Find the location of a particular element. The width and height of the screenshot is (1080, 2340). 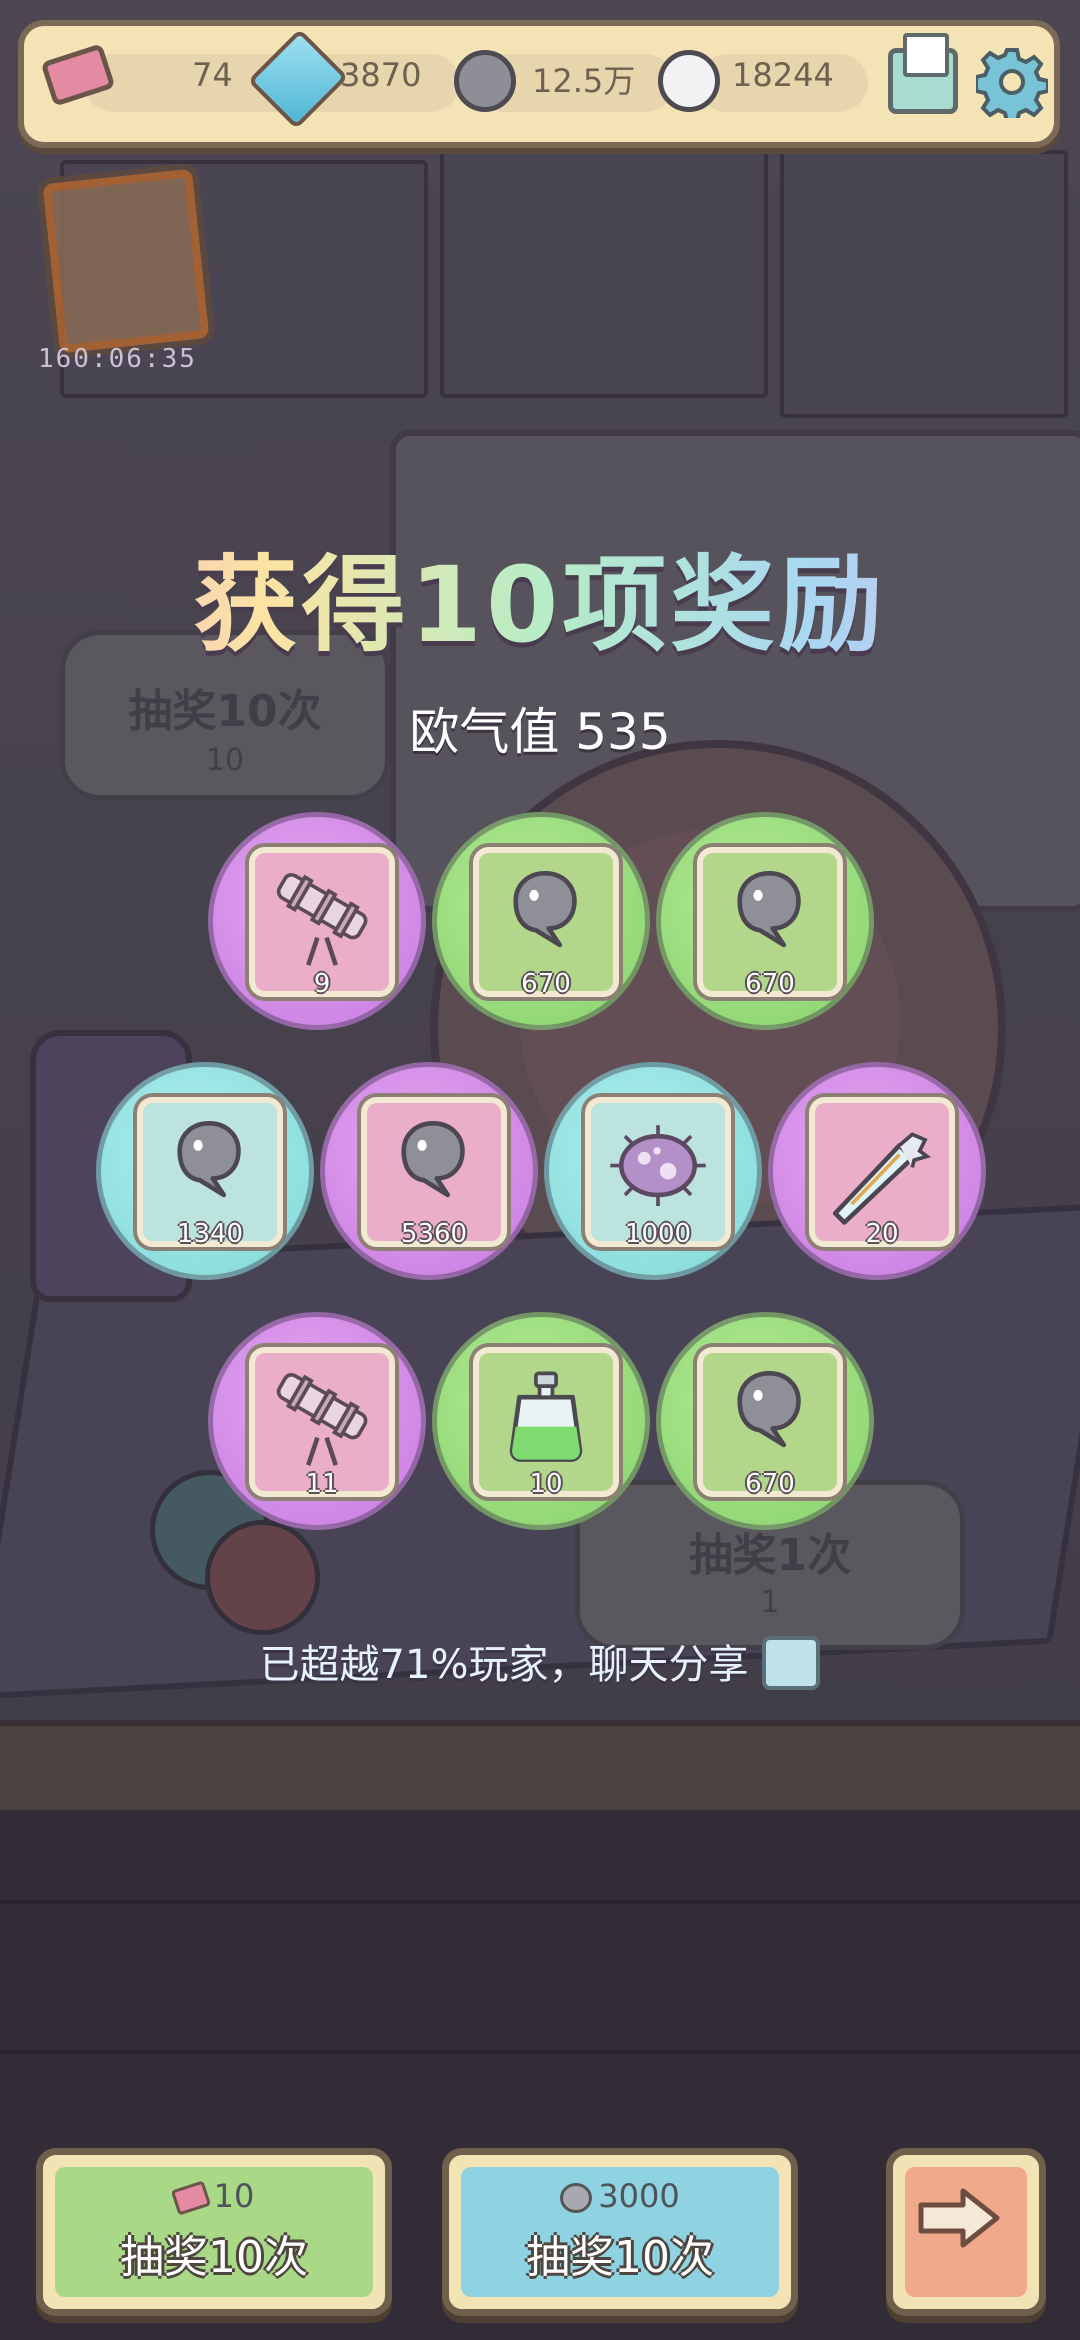

share-text: 已超越71%玩家，聊天分享 is located at coordinates (504, 1665).